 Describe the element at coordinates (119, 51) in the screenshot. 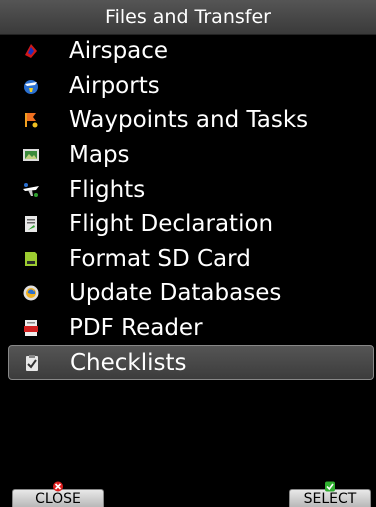

I see `menu-item-label: Airspace` at that location.